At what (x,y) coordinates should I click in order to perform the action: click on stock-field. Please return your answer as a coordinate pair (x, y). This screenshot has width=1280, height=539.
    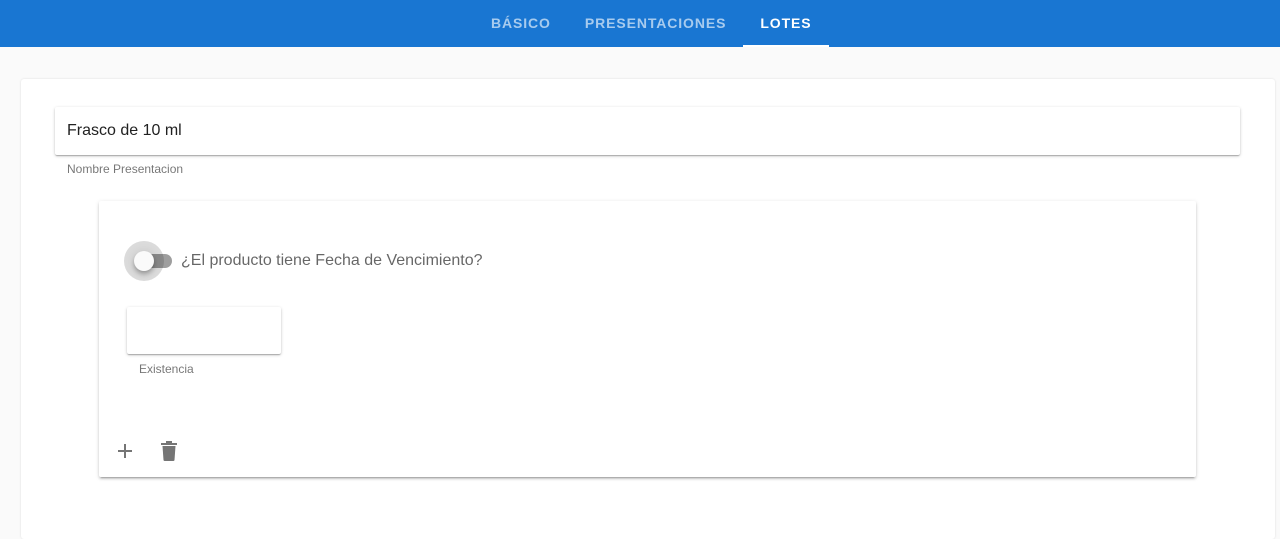
    Looking at the image, I should click on (204, 330).